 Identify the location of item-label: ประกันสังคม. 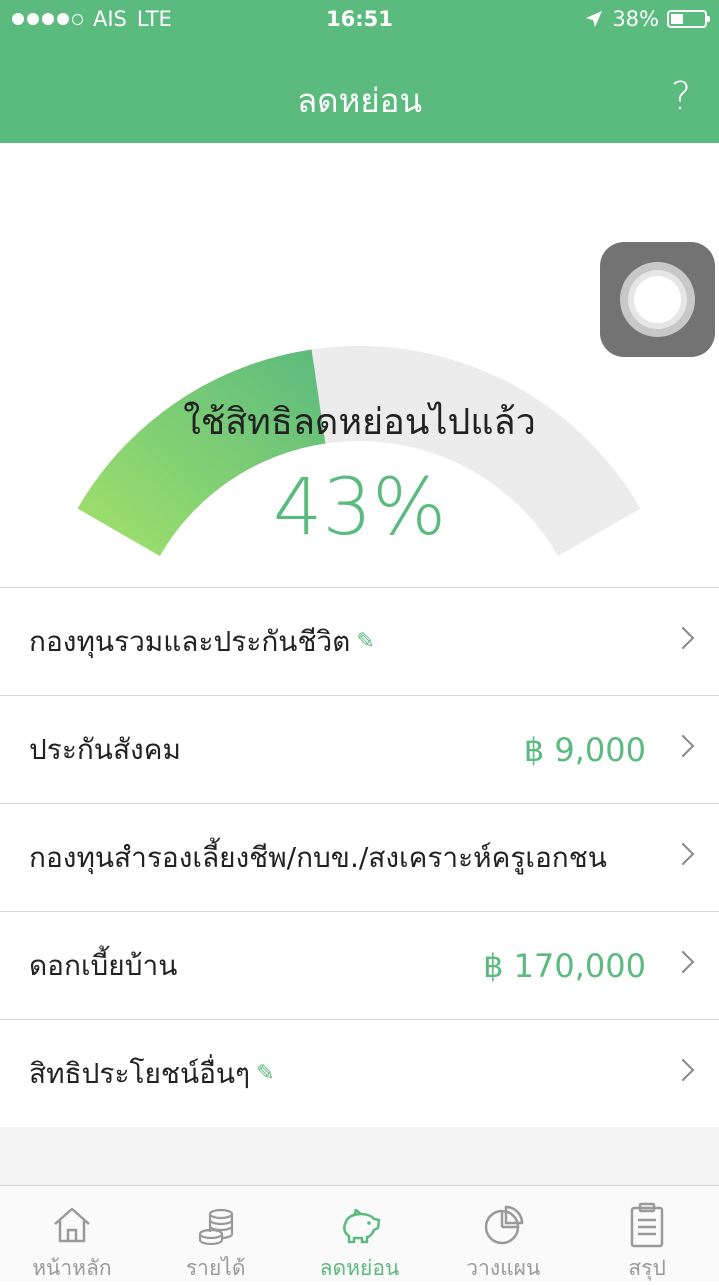
(105, 749).